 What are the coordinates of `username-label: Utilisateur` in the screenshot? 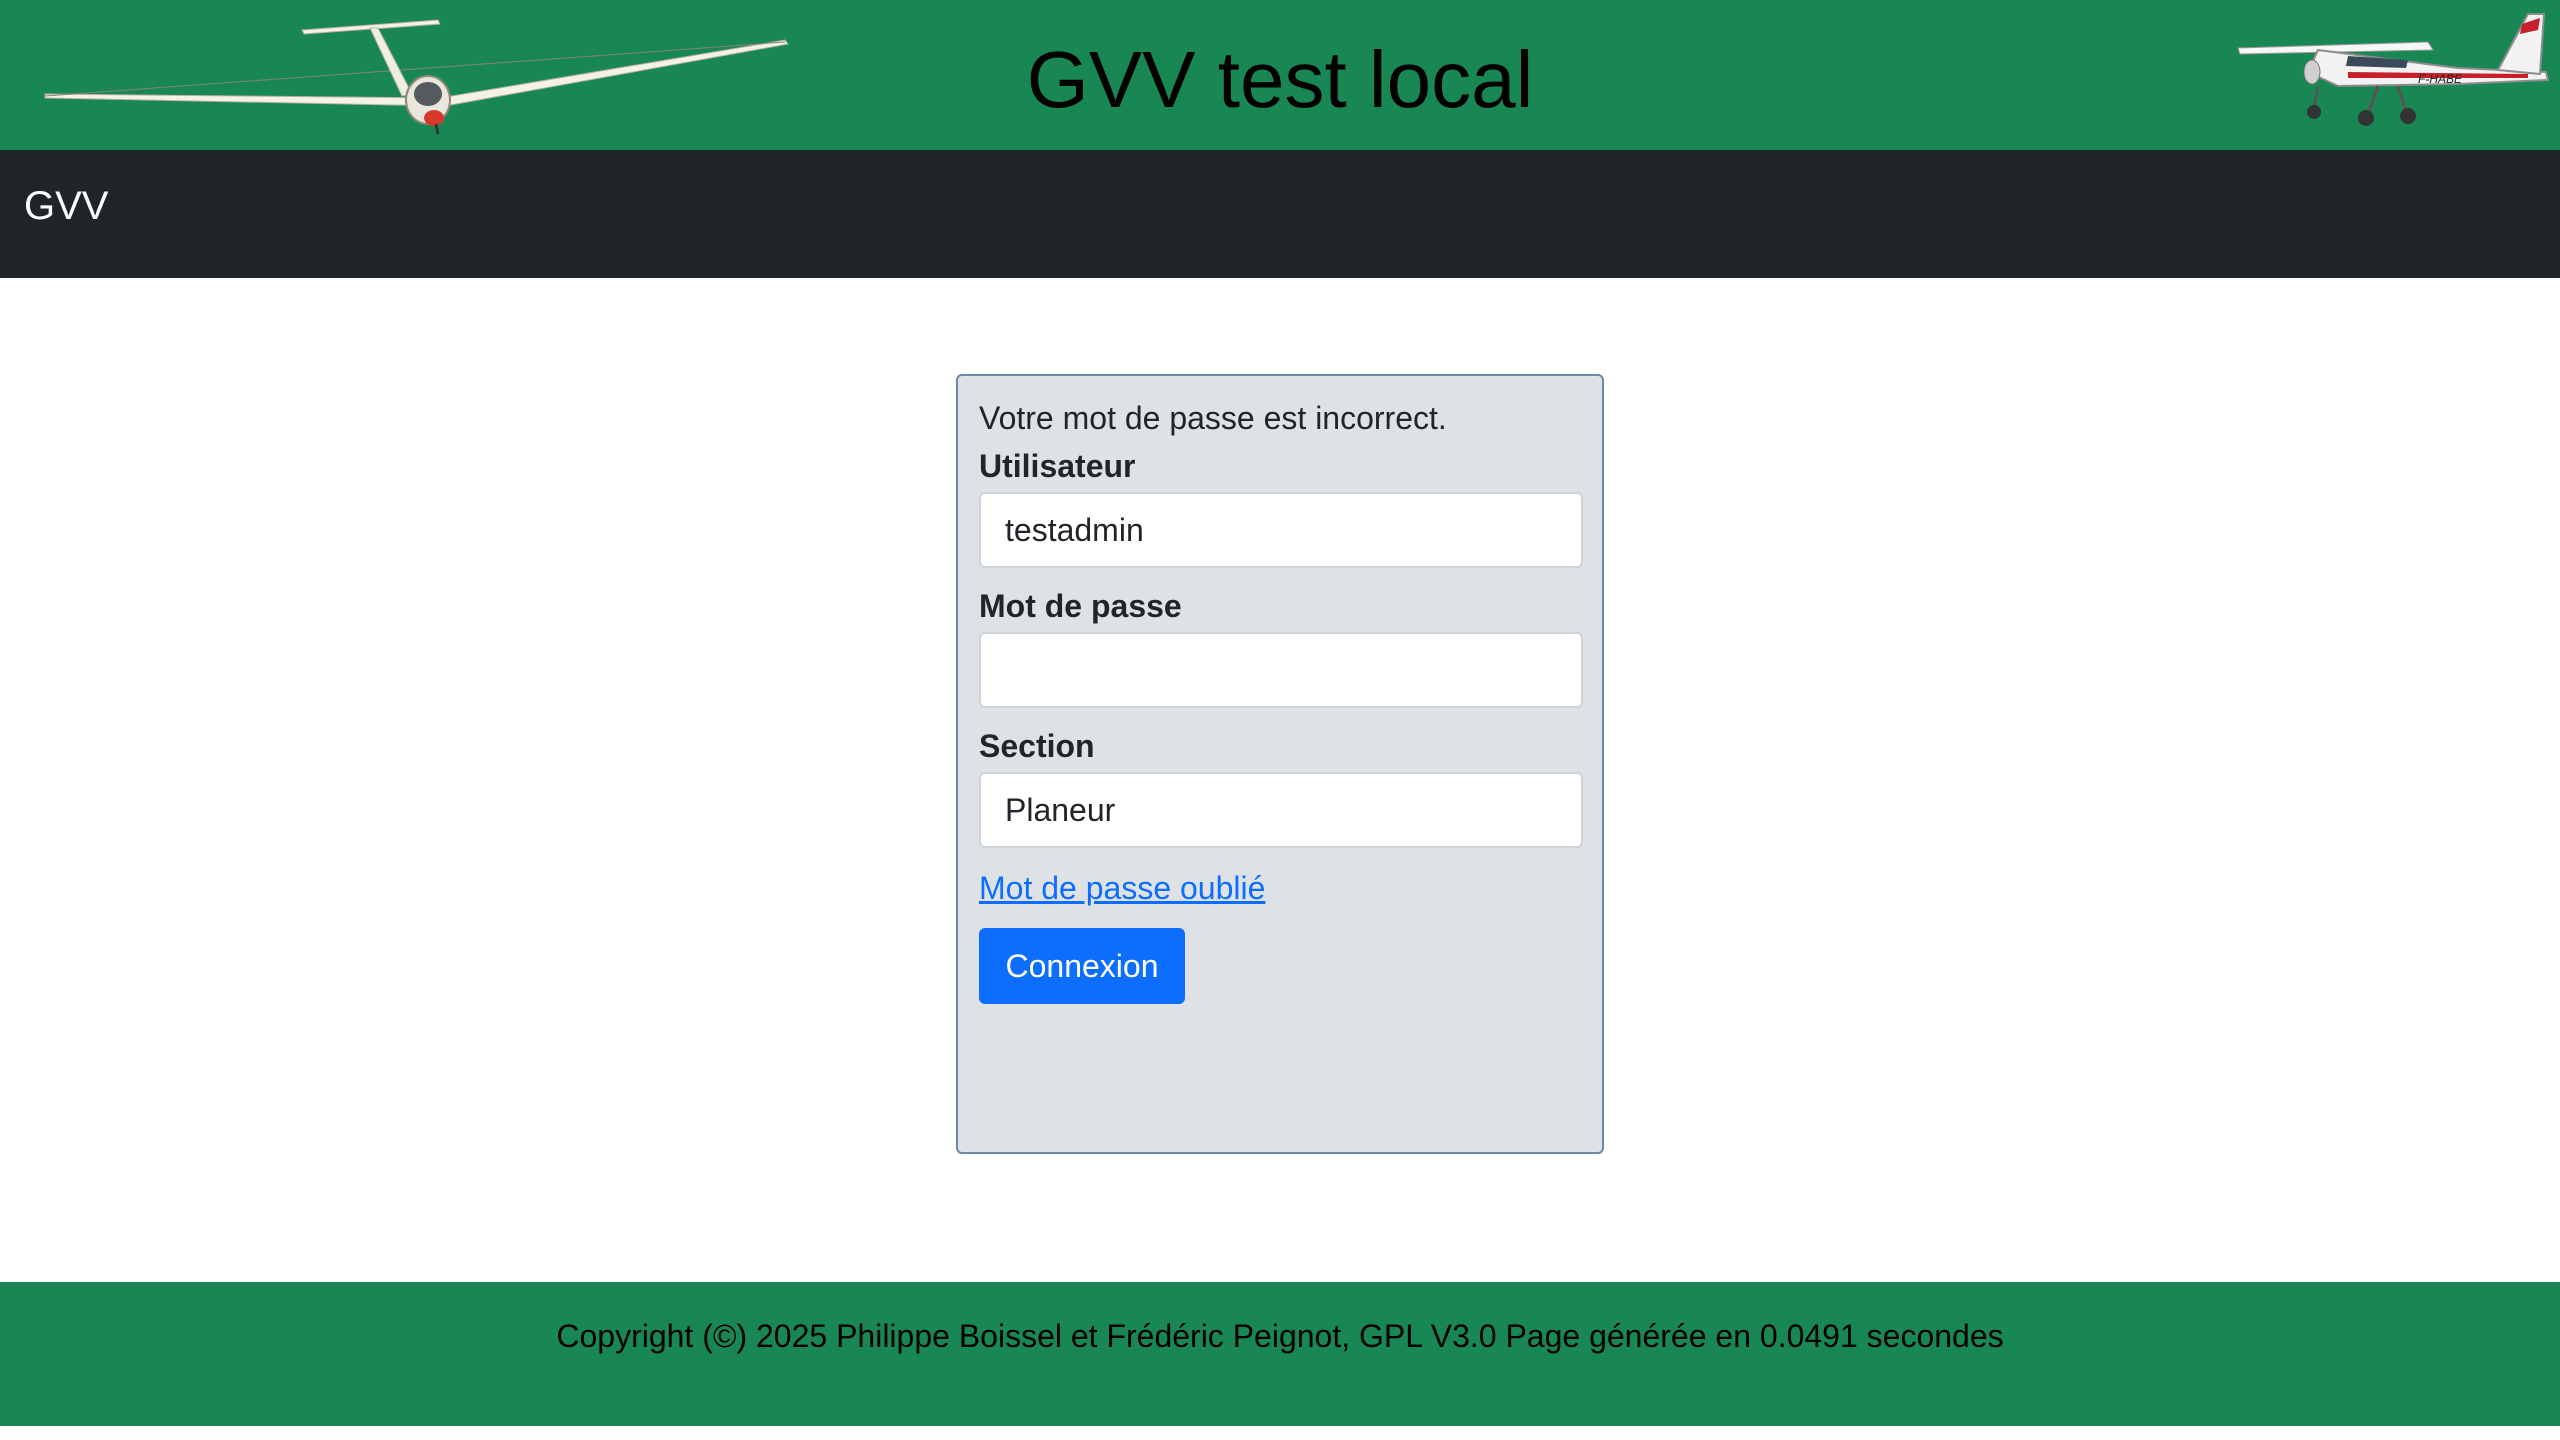 It's located at (1057, 466).